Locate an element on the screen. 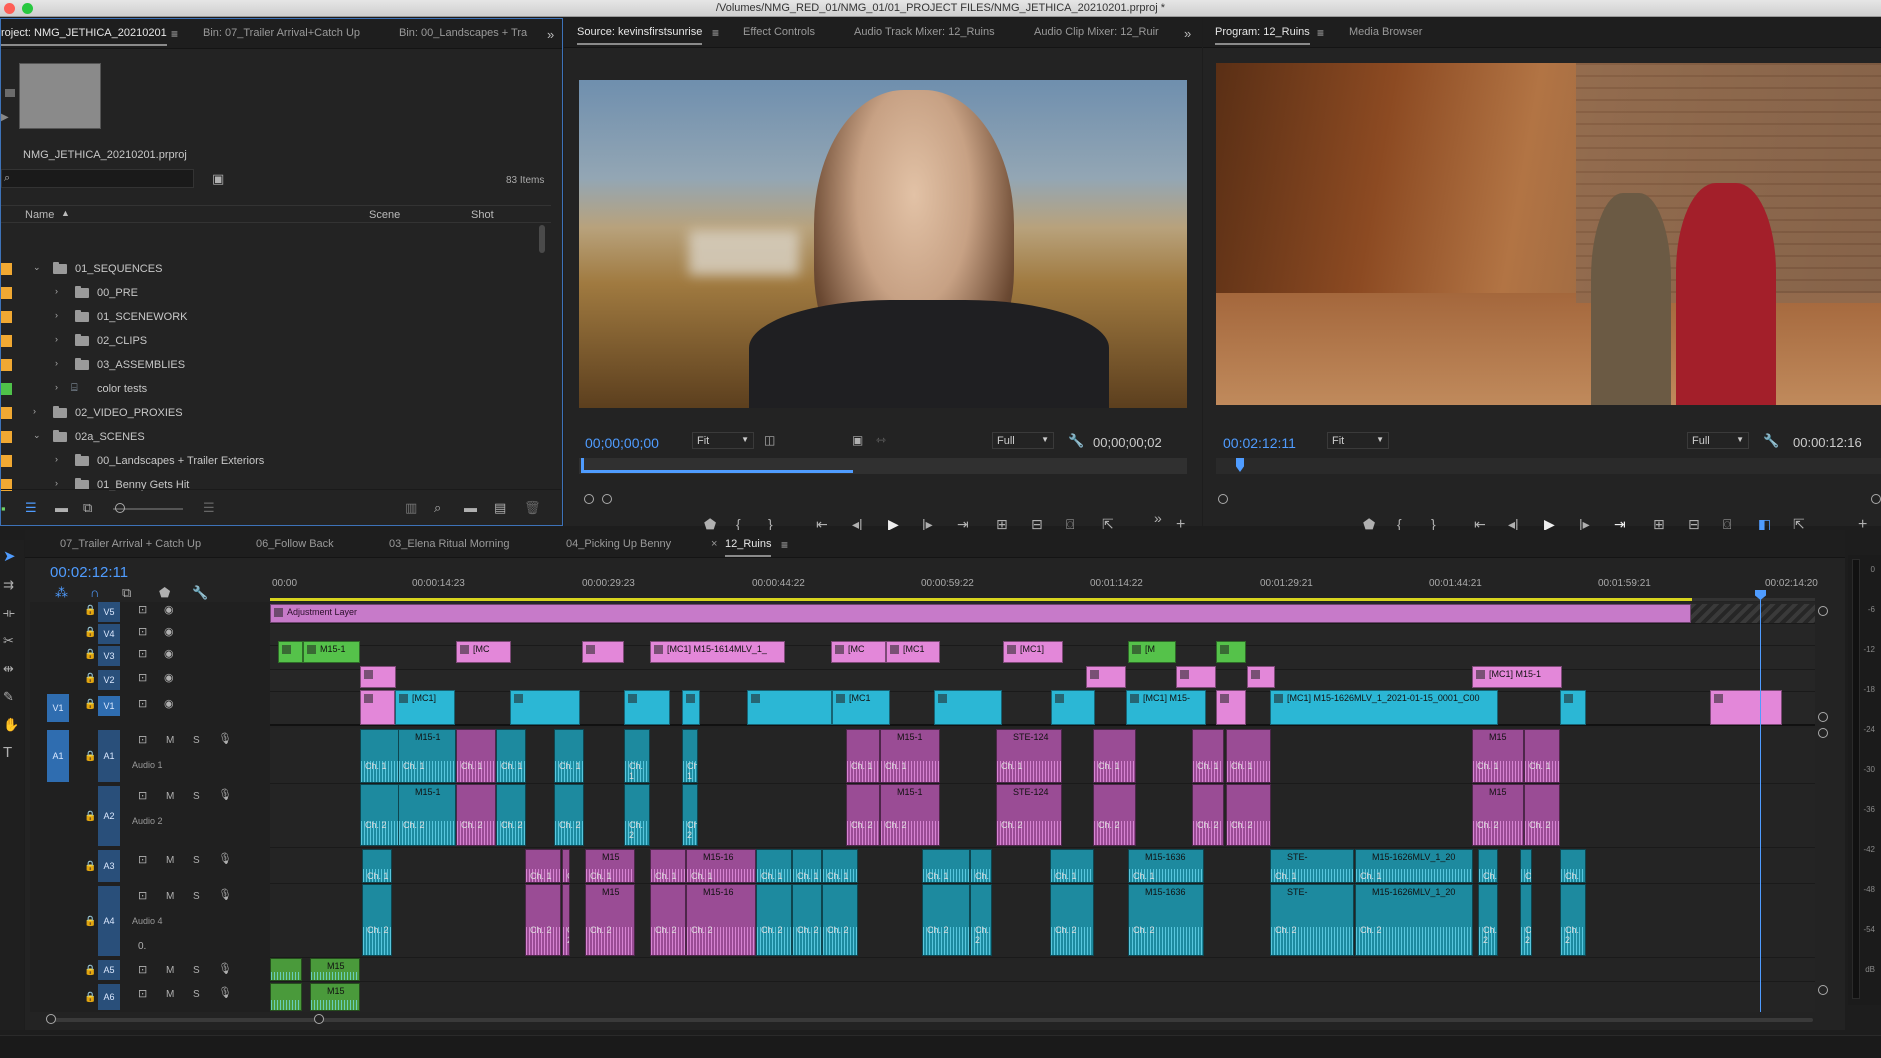  project-item-row: › 00_Landscapes + Trailer Exteriors is located at coordinates (226, 461).